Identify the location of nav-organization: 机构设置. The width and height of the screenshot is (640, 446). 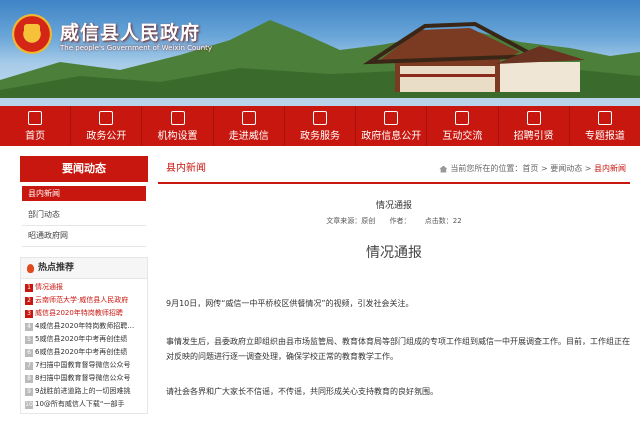
(178, 126).